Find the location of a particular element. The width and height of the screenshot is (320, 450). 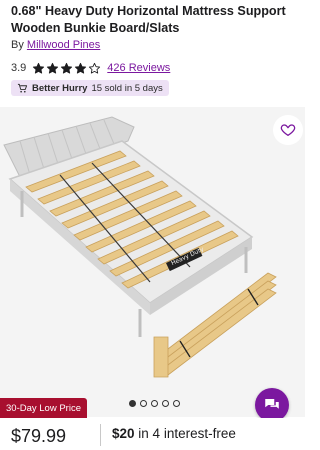

low-price-tag: 30-Day Low Price is located at coordinates (43, 408).